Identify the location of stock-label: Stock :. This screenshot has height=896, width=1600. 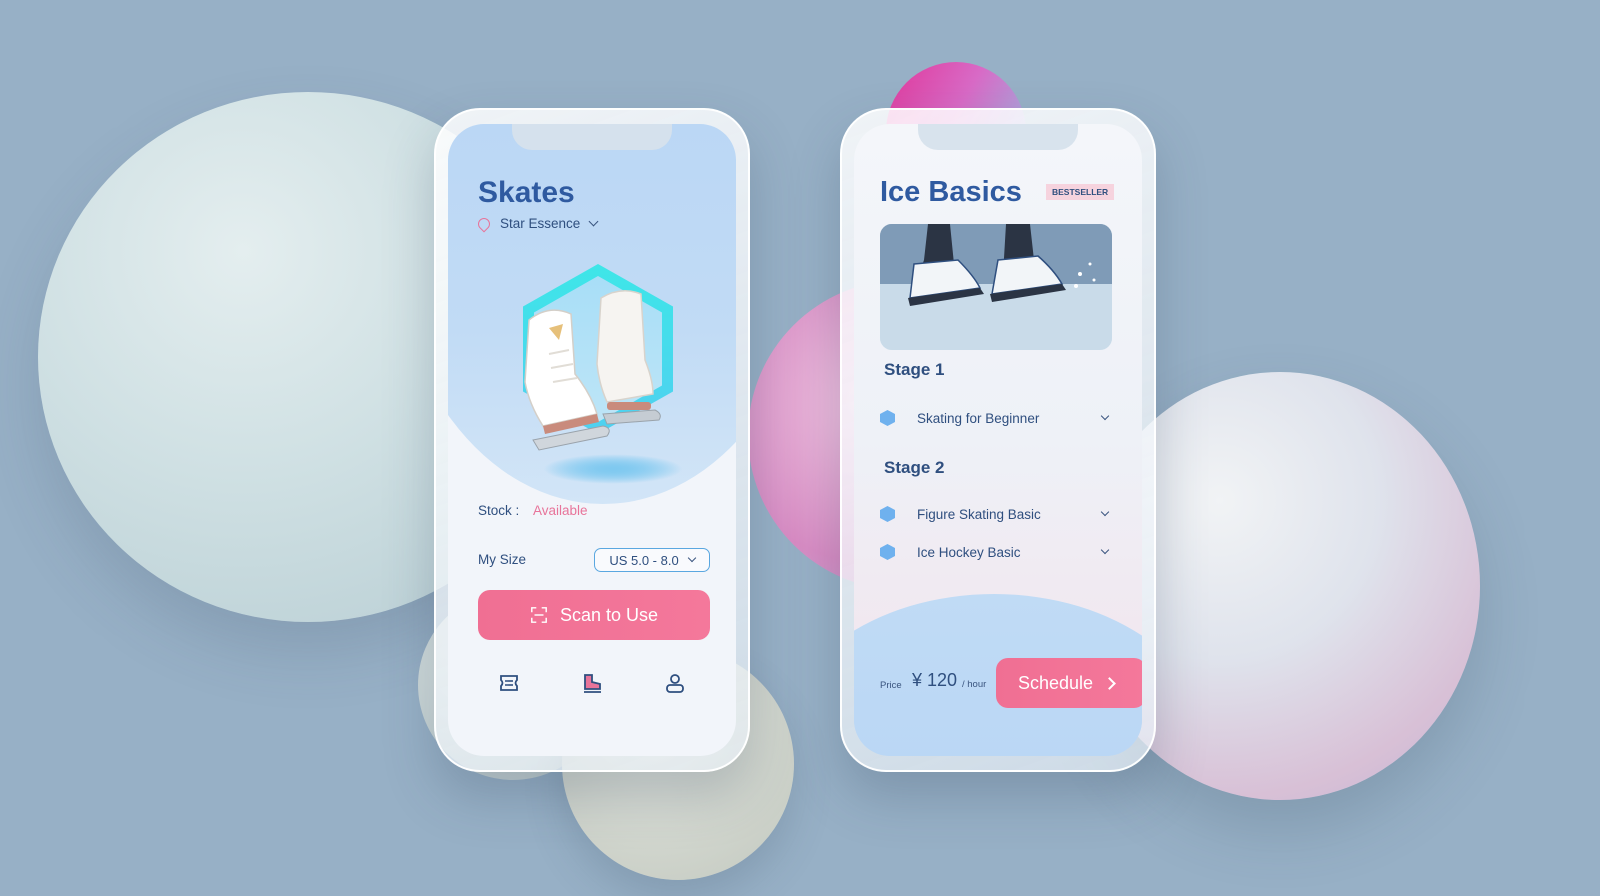
(499, 510).